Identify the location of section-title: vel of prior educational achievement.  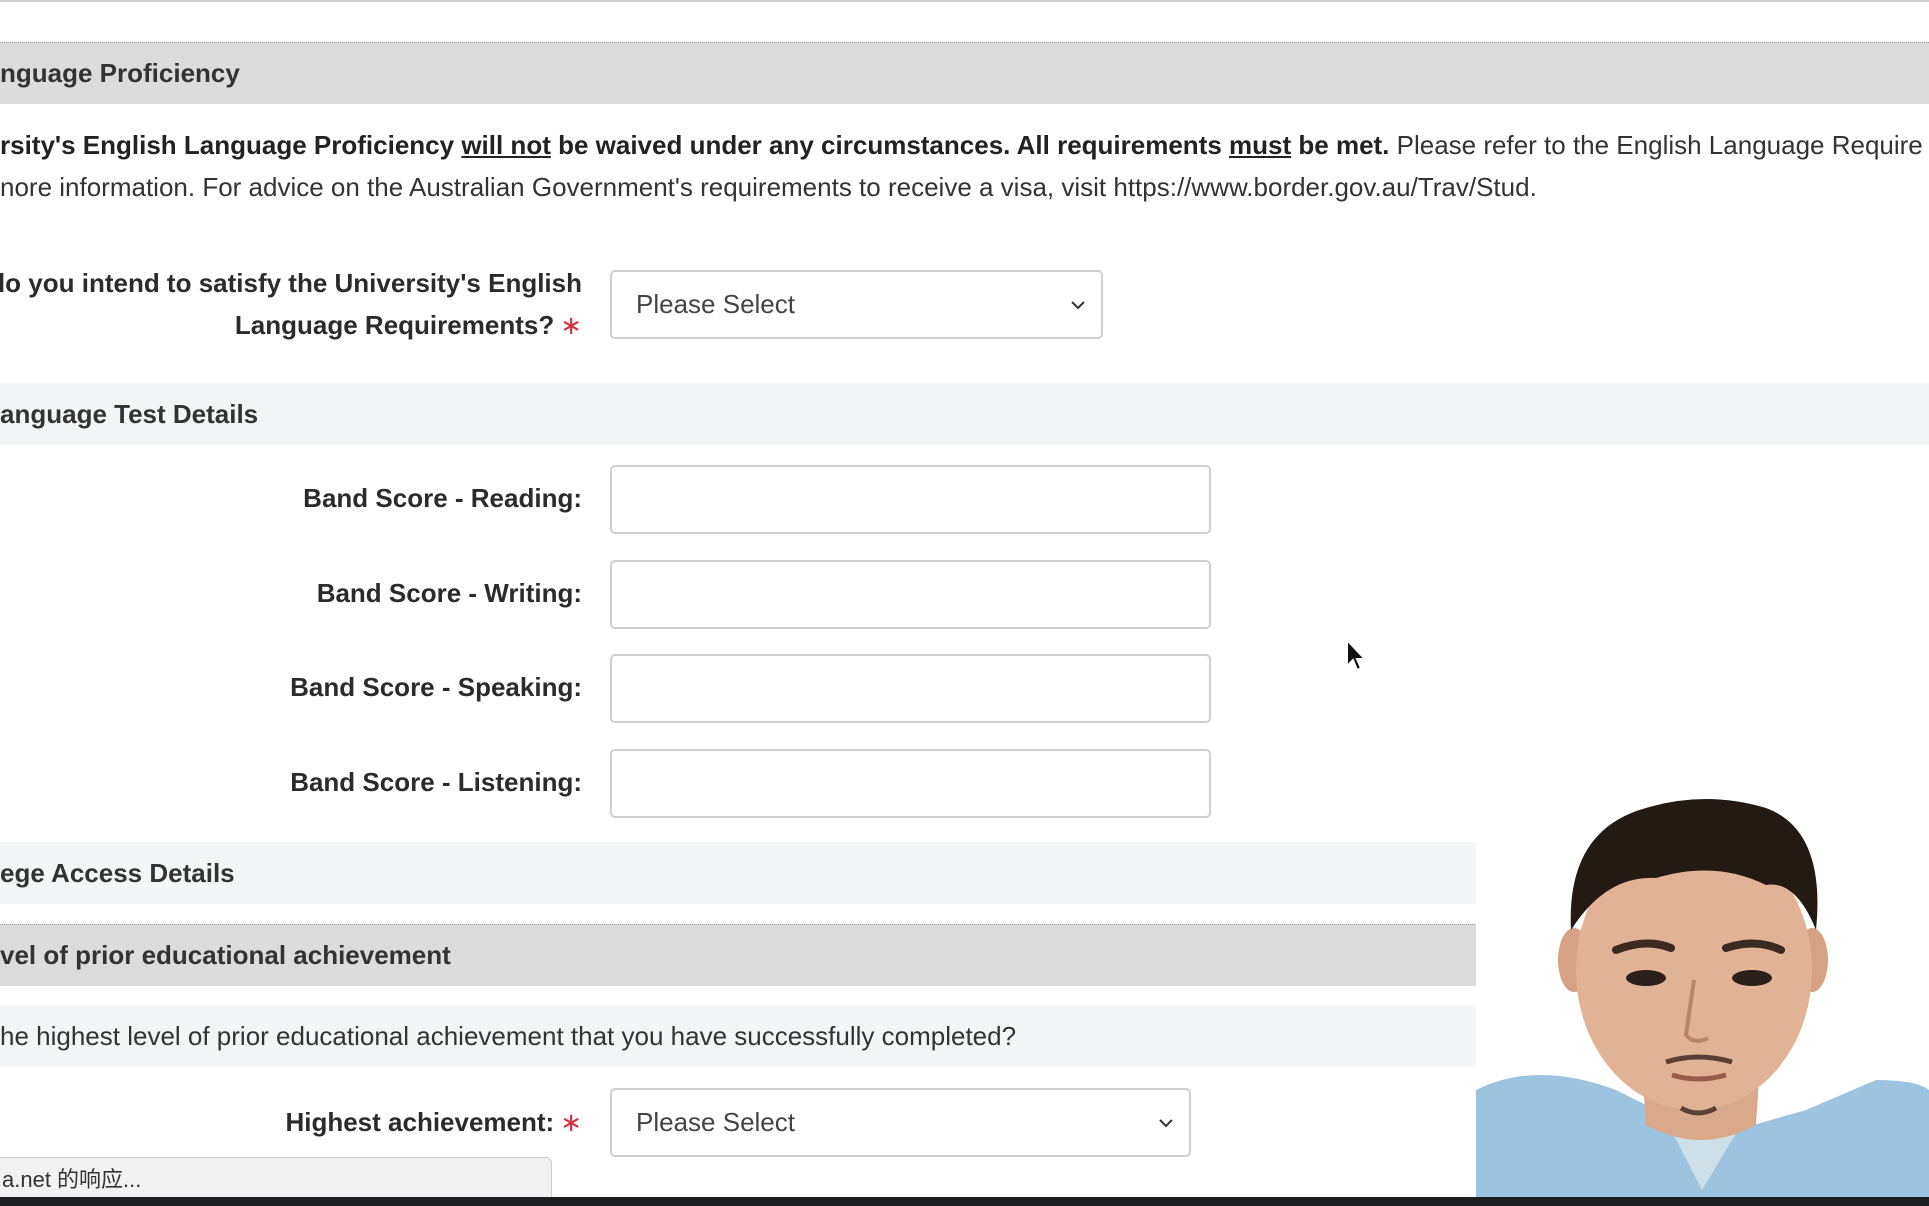
(225, 955).